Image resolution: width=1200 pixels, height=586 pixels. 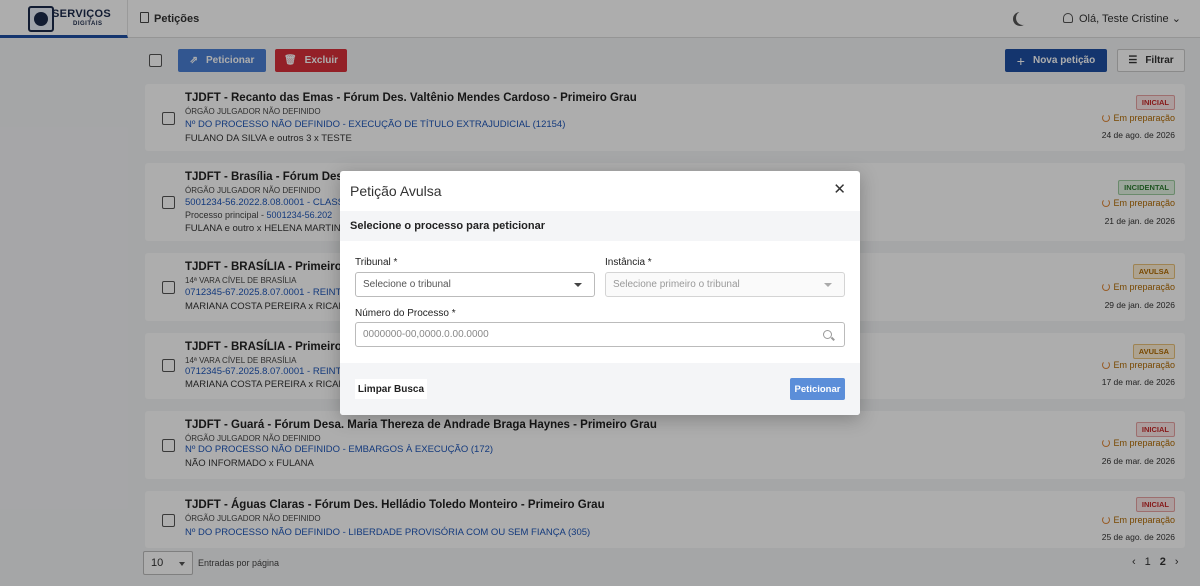 What do you see at coordinates (376, 262) in the screenshot?
I see `tribunal-label: Tribunal *` at bounding box center [376, 262].